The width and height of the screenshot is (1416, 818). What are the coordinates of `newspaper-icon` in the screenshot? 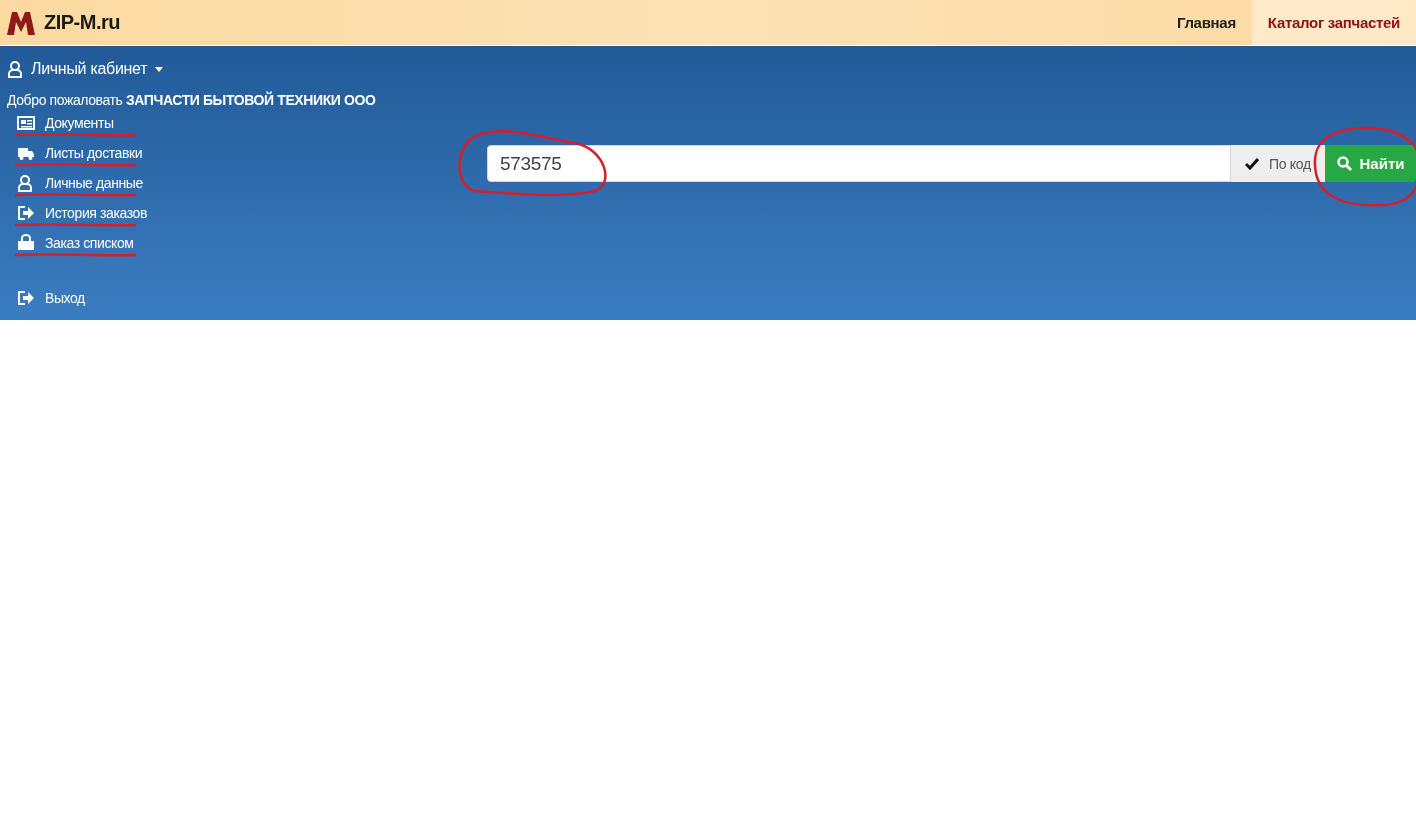 It's located at (26, 123).